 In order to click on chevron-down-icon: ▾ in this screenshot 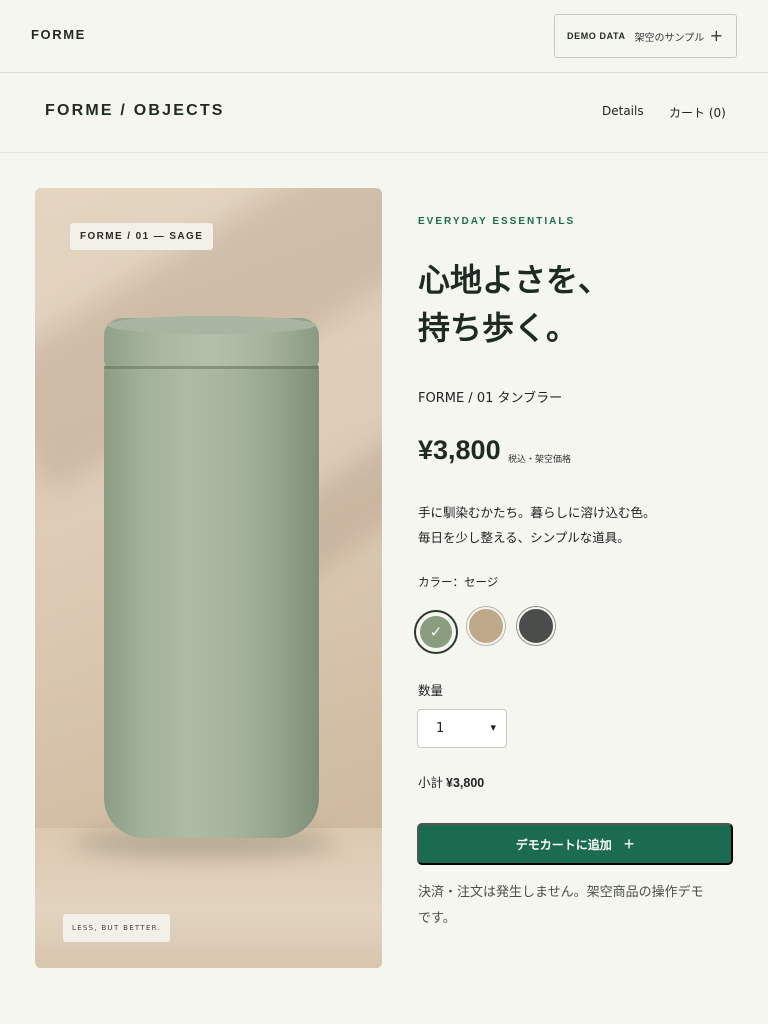, I will do `click(493, 727)`.